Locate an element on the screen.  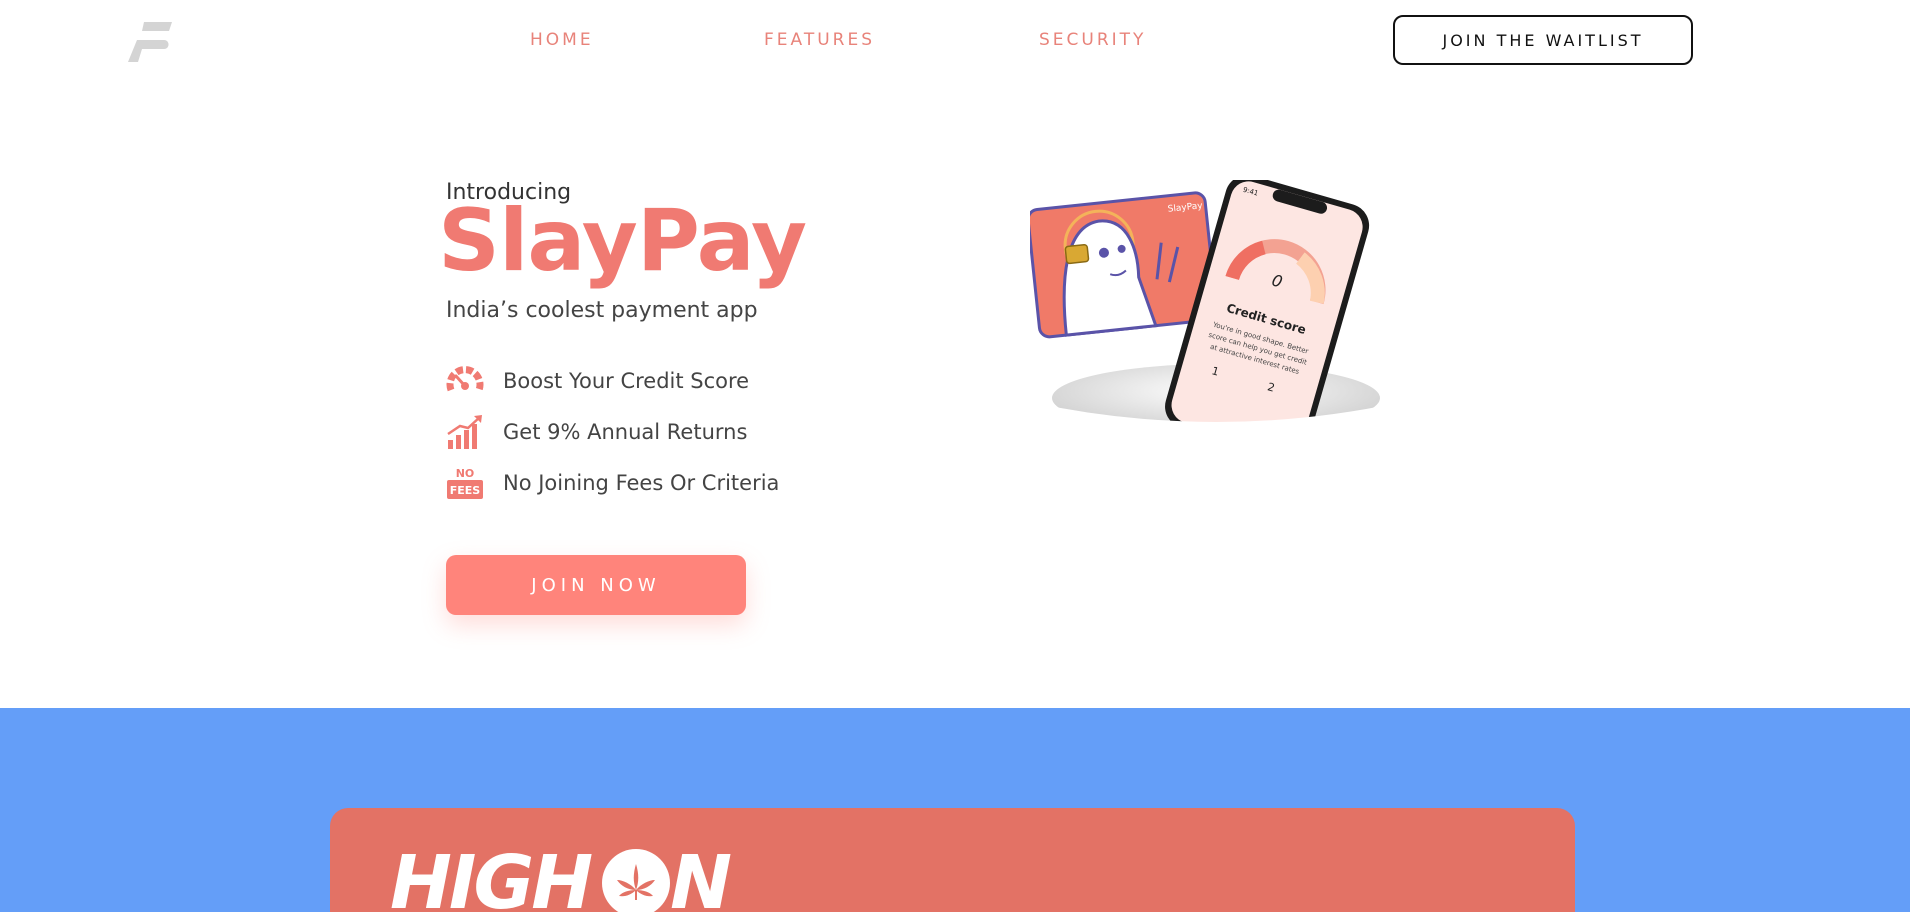
slaypay-logo-icon is located at coordinates (149, 41).